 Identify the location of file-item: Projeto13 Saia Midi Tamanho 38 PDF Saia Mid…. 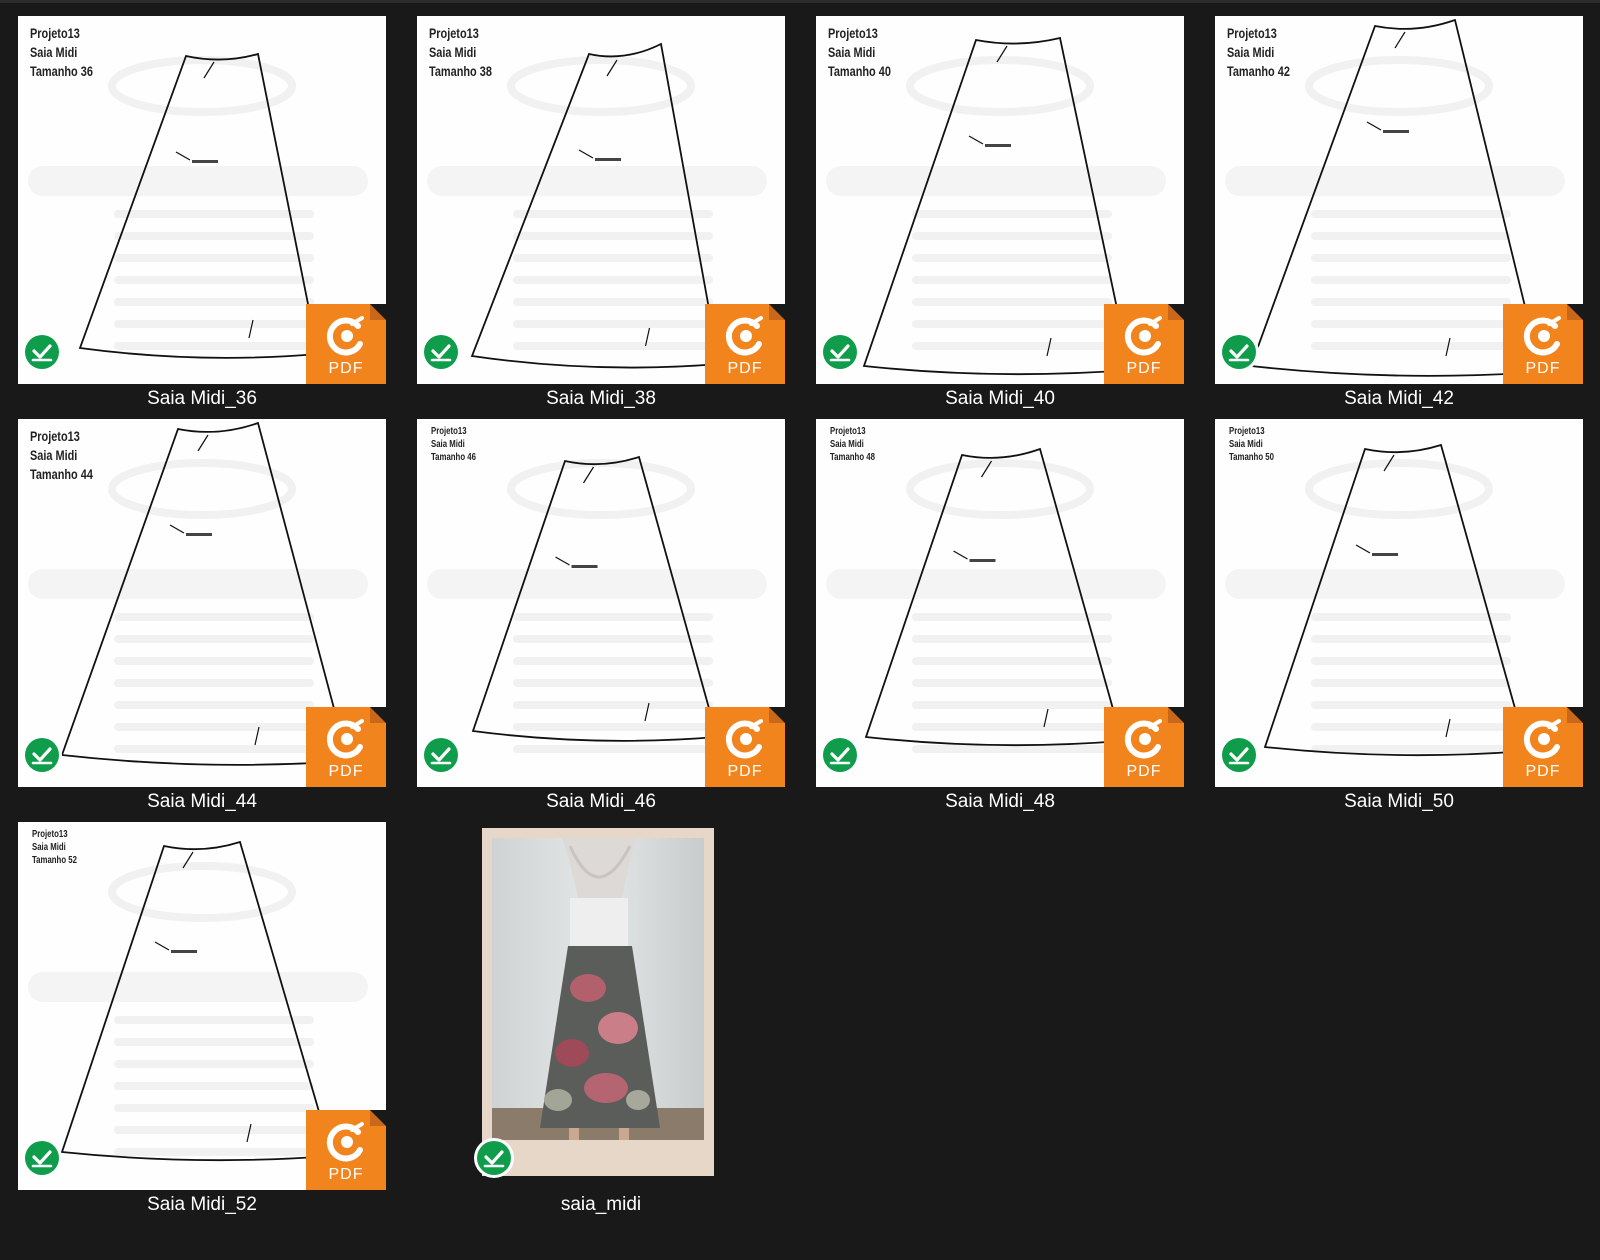
(601, 217).